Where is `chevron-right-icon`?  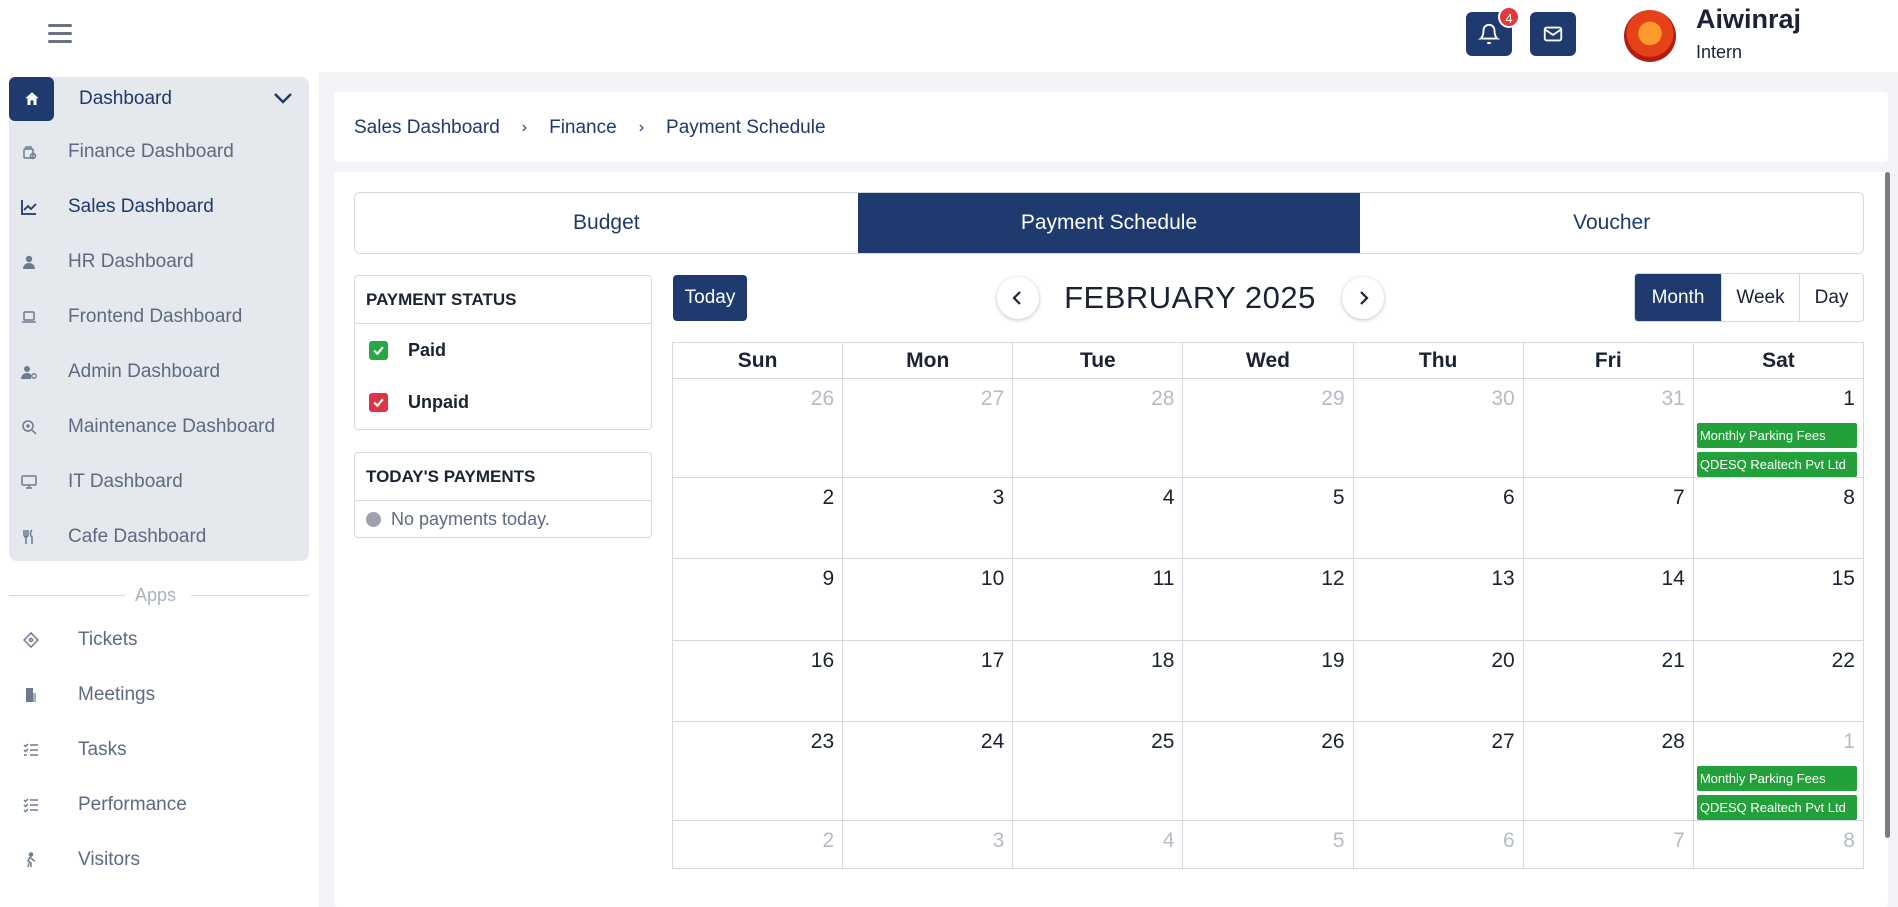 chevron-right-icon is located at coordinates (1364, 298).